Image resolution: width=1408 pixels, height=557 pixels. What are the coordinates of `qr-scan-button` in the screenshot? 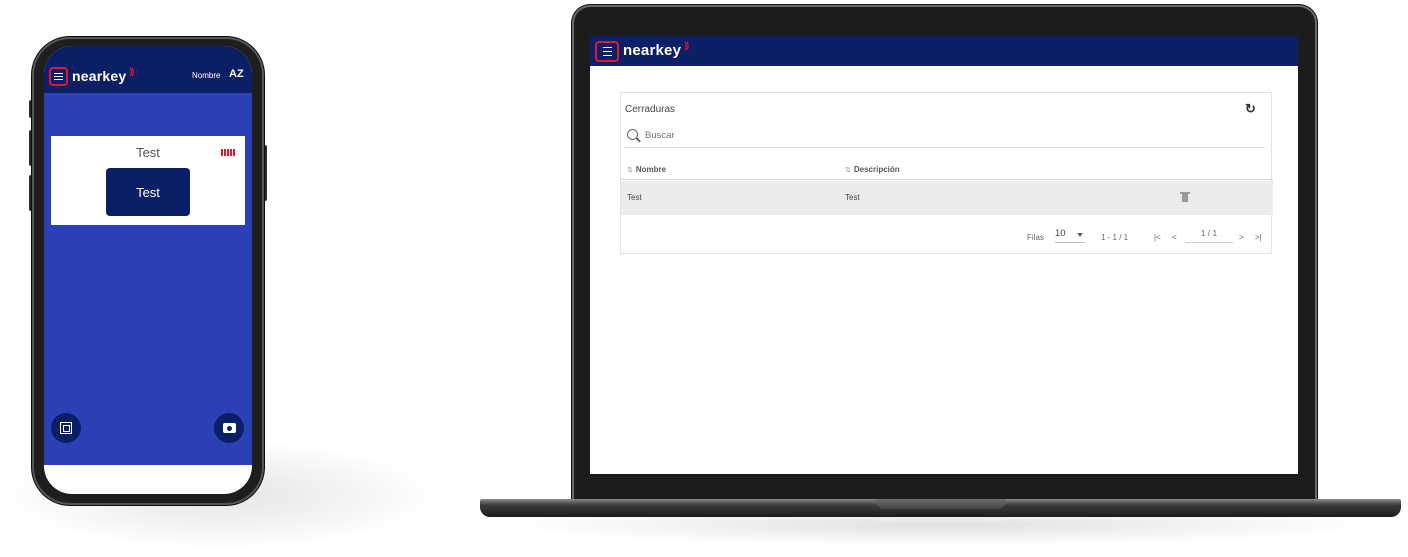 It's located at (66, 428).